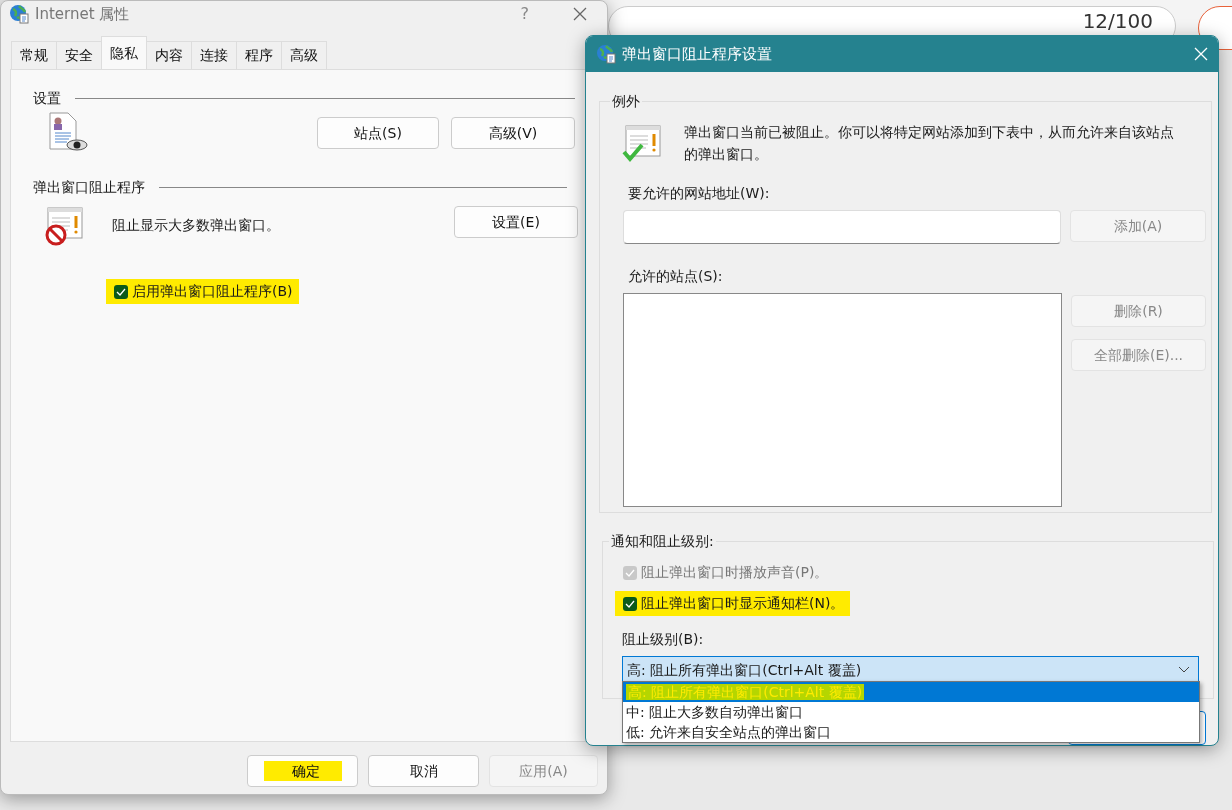 The height and width of the screenshot is (810, 1232). I want to click on section-heading: 弹出窗口阻止程序, so click(89, 187).